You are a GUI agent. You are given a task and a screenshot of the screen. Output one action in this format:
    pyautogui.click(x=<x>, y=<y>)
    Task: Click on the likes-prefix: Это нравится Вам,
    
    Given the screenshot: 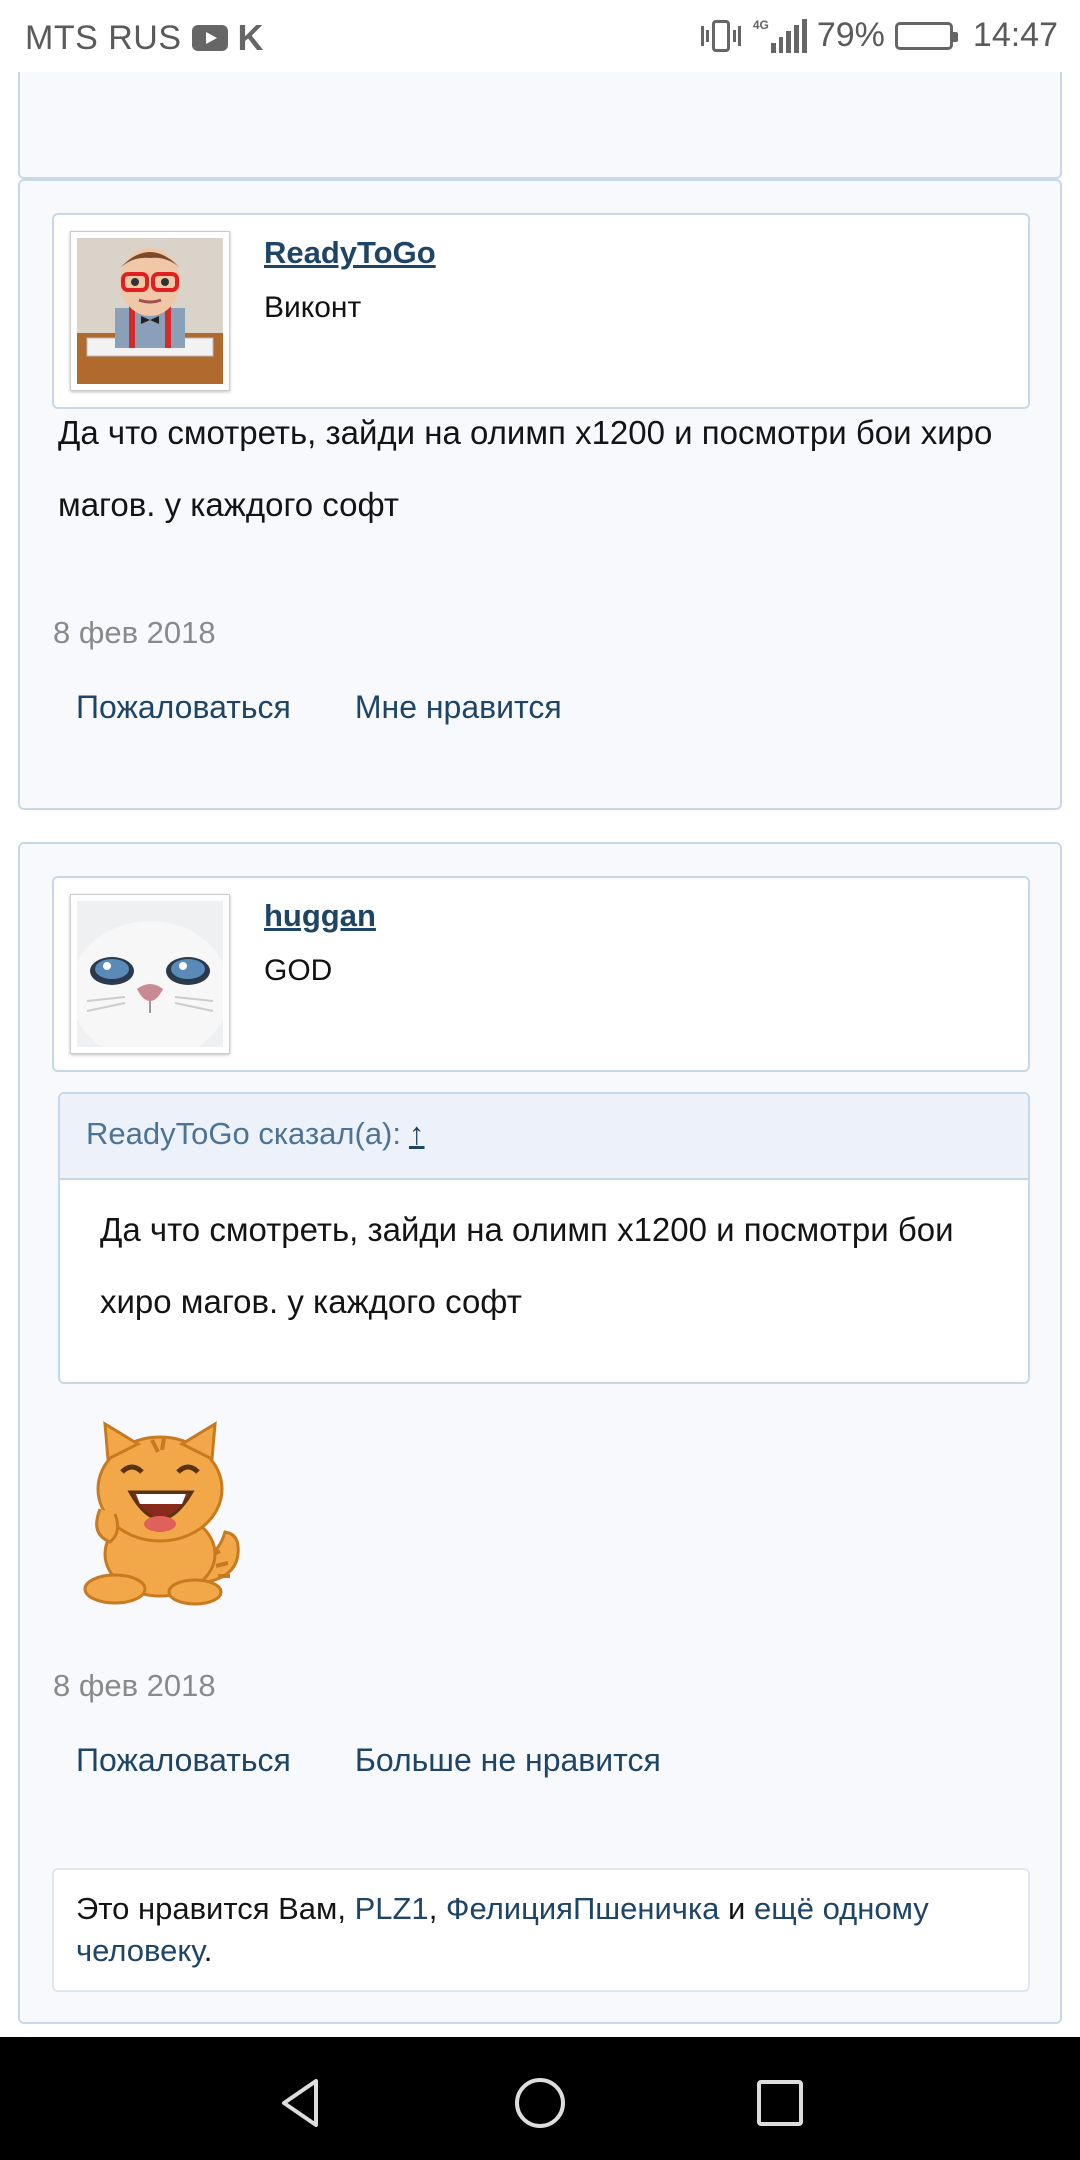 What is the action you would take?
    pyautogui.click(x=215, y=1908)
    